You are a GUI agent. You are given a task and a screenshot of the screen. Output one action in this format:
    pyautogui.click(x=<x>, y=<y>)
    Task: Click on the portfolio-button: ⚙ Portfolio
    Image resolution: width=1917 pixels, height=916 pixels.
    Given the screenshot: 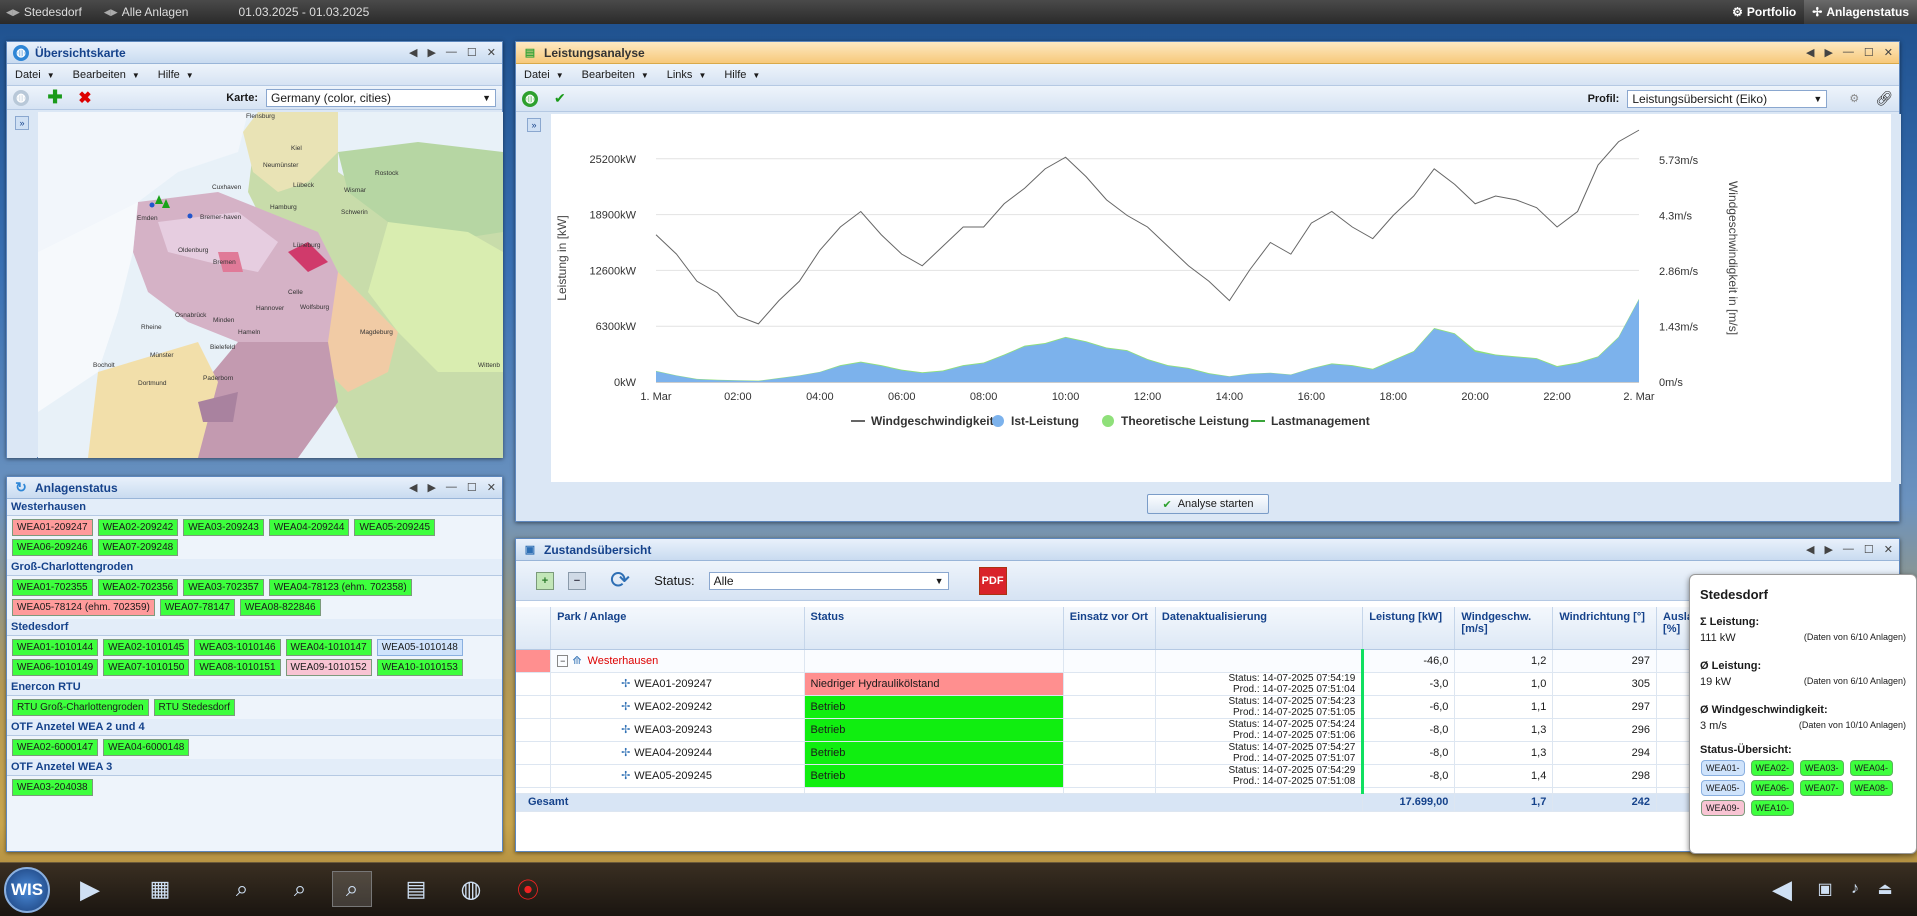 What is the action you would take?
    pyautogui.click(x=1764, y=12)
    